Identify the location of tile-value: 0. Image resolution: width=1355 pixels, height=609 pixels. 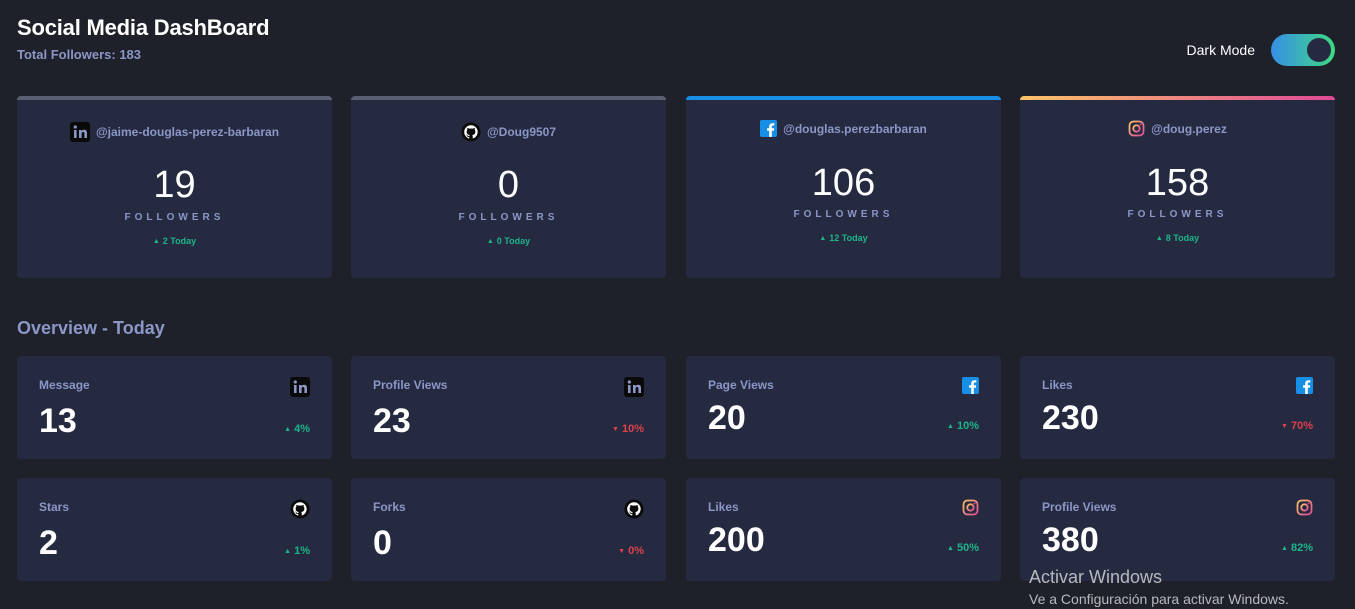
(382, 543).